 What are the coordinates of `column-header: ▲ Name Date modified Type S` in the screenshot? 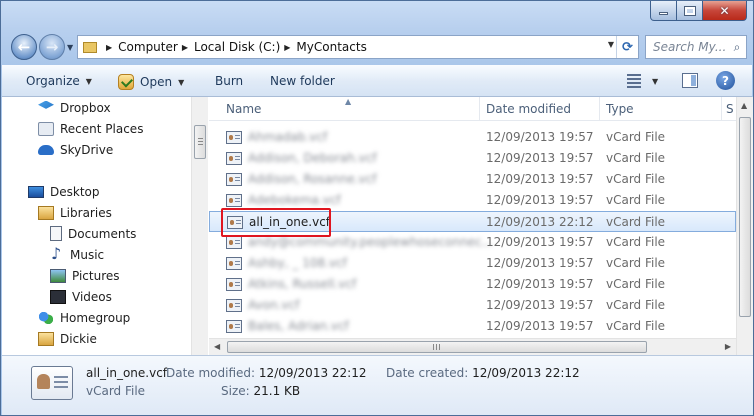 It's located at (472, 109).